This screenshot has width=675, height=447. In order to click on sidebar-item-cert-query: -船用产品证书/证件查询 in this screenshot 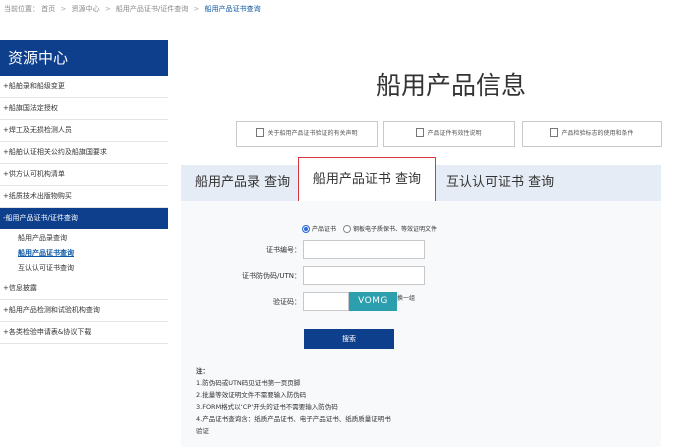, I will do `click(84, 218)`.